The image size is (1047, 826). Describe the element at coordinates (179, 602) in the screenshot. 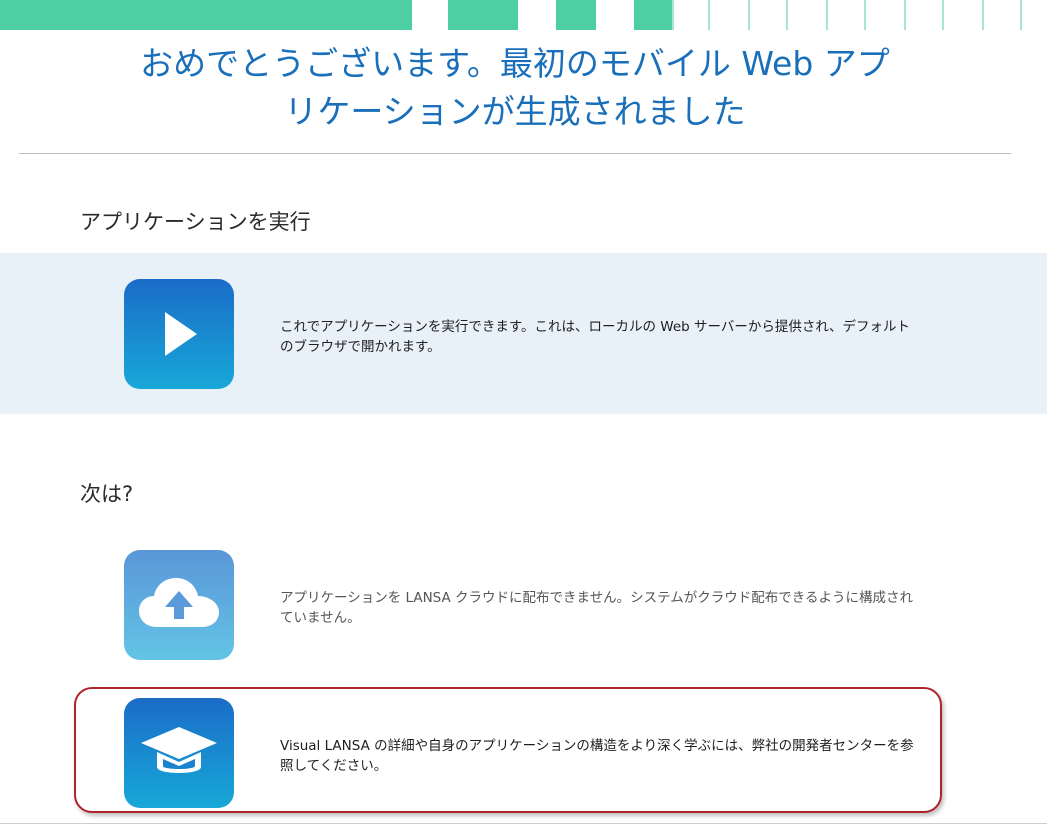

I see `cloud-upload-icon` at that location.